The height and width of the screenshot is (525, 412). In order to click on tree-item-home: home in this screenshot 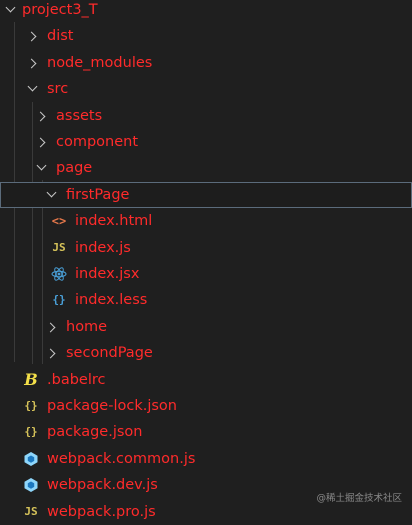, I will do `click(206, 327)`.